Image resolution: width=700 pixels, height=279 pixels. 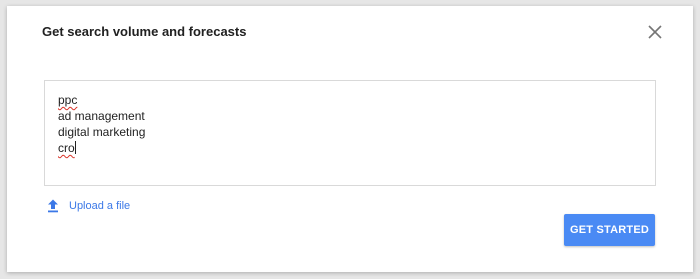 I want to click on keyword-line: ppc, so click(x=68, y=100).